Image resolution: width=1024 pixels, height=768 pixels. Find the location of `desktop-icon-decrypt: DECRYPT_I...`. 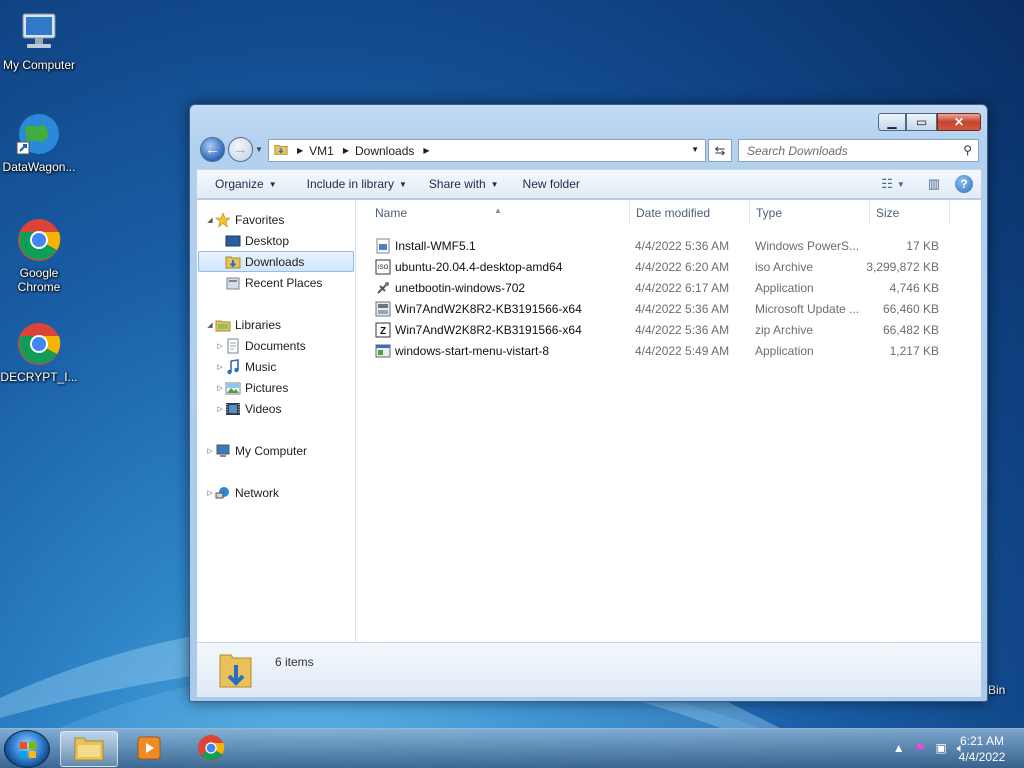

desktop-icon-decrypt: DECRYPT_I... is located at coordinates (39, 352).